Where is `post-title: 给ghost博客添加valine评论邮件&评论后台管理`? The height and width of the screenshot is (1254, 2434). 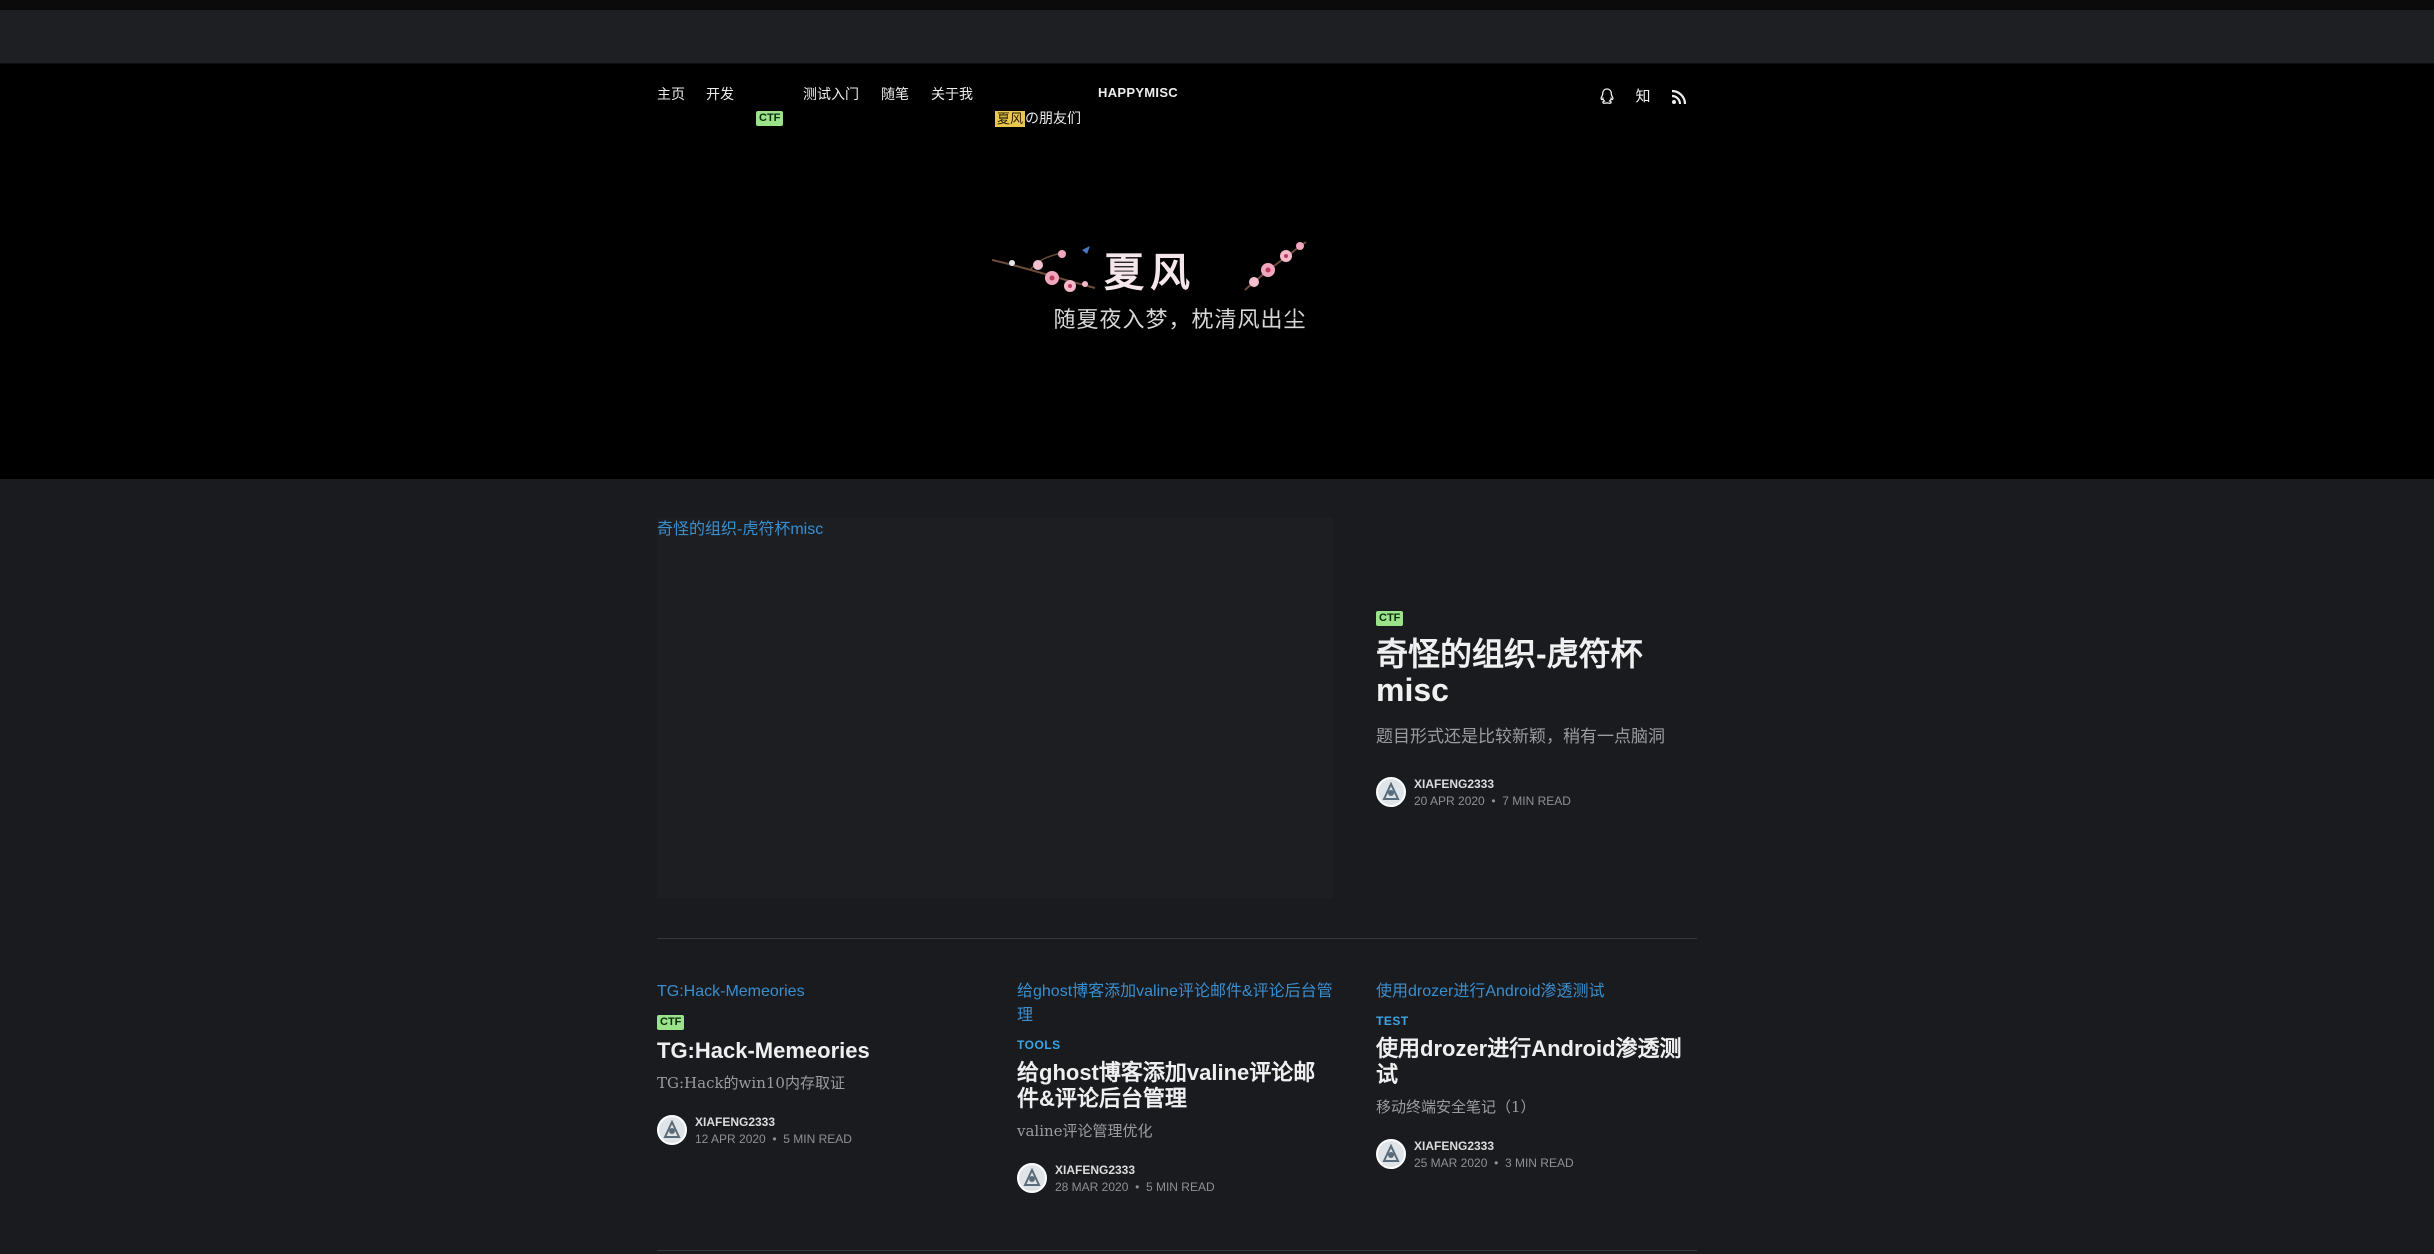
post-title: 给ghost博客添加valine评论邮件&评论后台管理 is located at coordinates (1177, 1086).